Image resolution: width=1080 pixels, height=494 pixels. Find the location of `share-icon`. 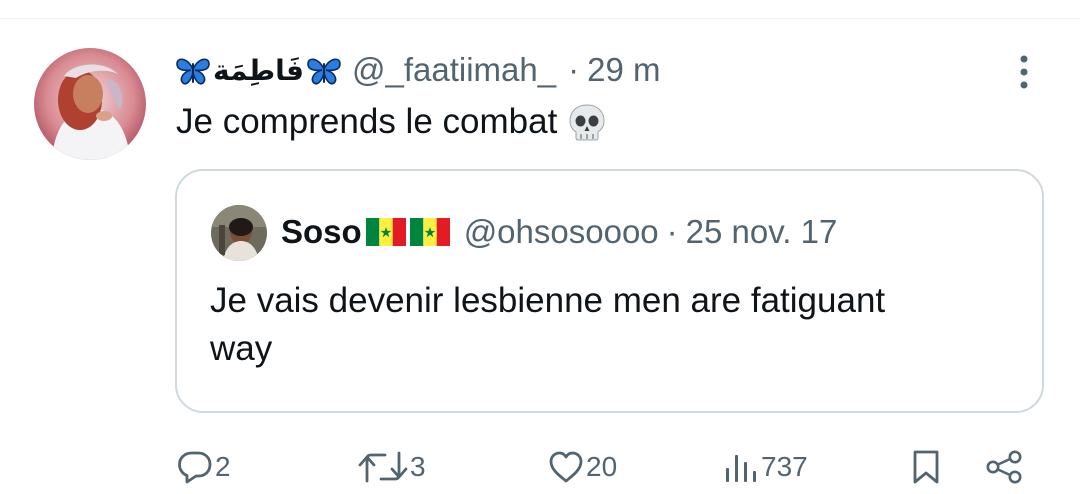

share-icon is located at coordinates (1004, 467).